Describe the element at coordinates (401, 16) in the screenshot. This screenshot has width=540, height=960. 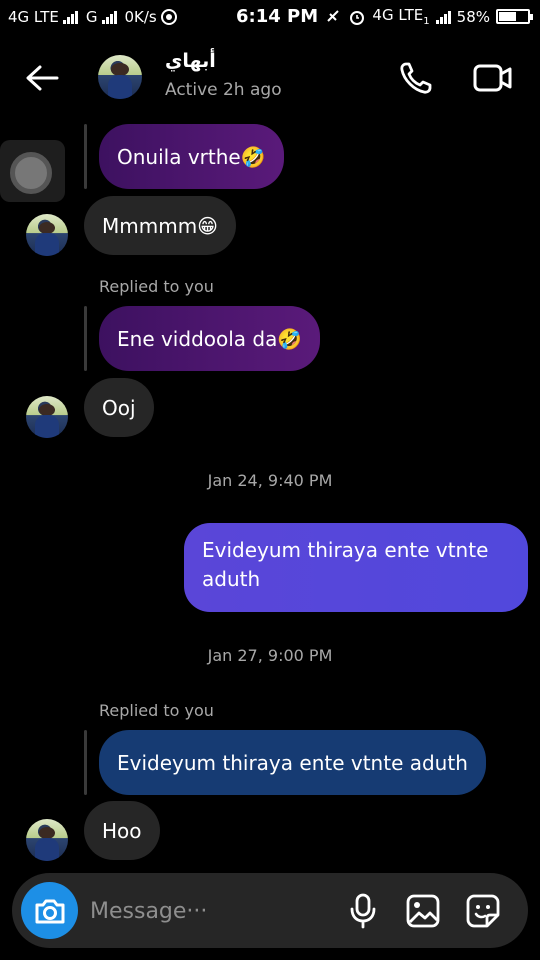
I see `network-label-3: 4G LTE1` at that location.